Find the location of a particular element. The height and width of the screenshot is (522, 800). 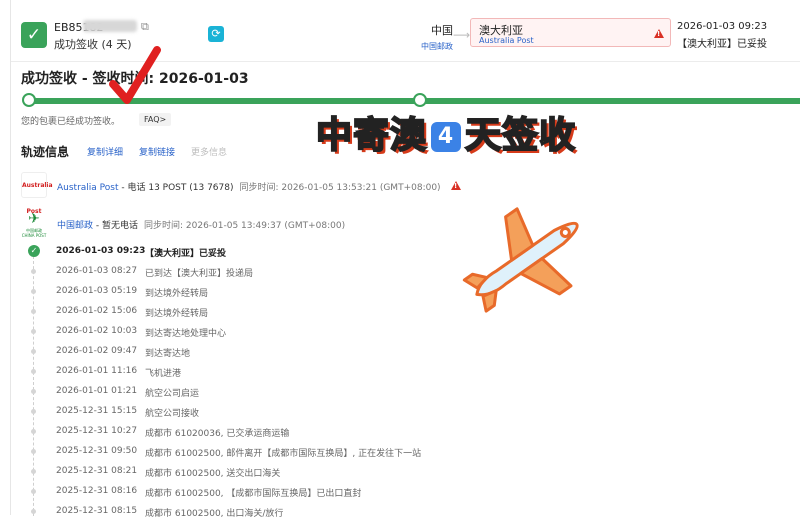

event-row: 2025-12-31 08:21 成都市 61002500, 送交出口海关 is located at coordinates (401, 472).